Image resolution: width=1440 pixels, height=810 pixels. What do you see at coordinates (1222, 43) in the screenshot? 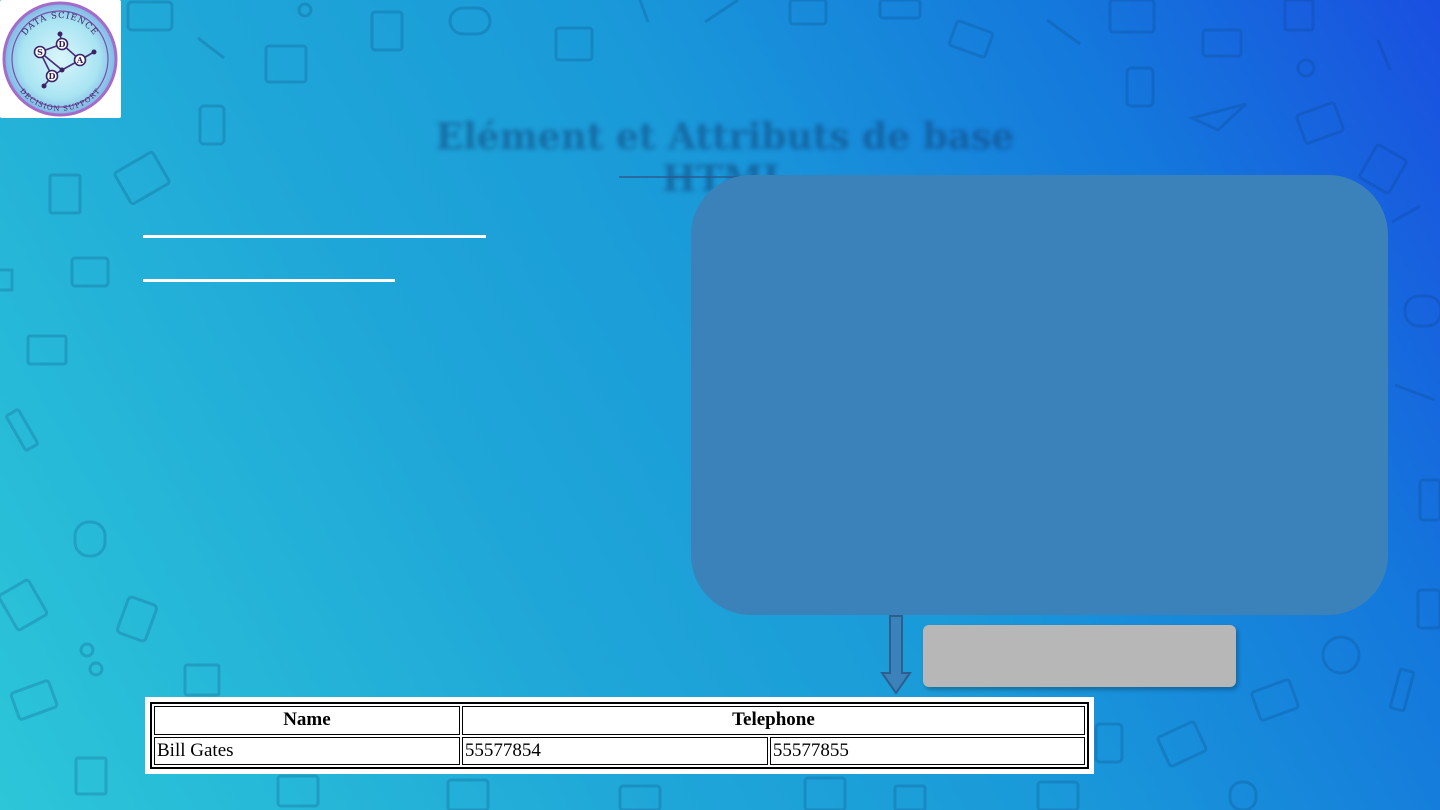
I see `mail-icon` at bounding box center [1222, 43].